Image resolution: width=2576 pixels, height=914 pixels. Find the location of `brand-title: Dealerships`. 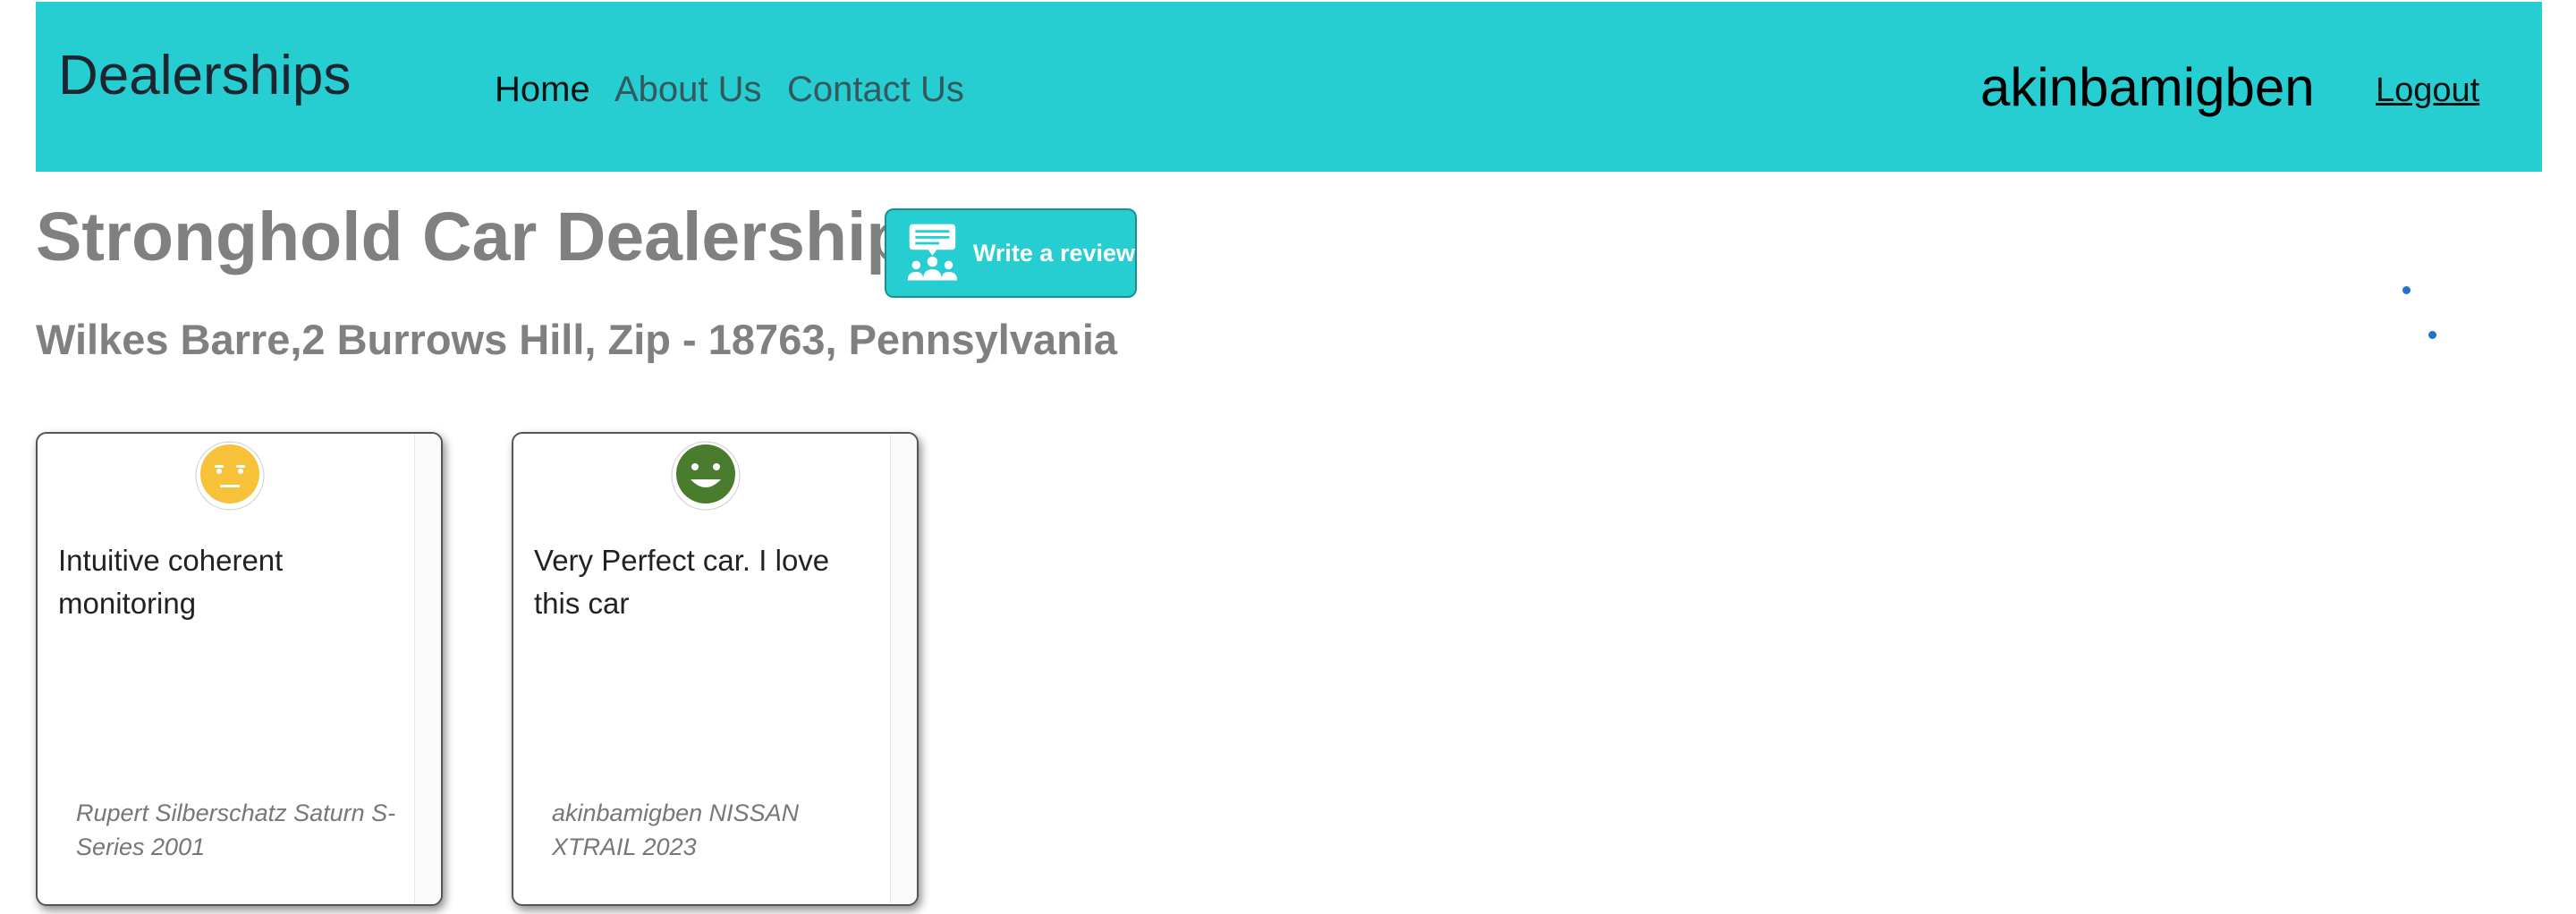

brand-title: Dealerships is located at coordinates (204, 76).